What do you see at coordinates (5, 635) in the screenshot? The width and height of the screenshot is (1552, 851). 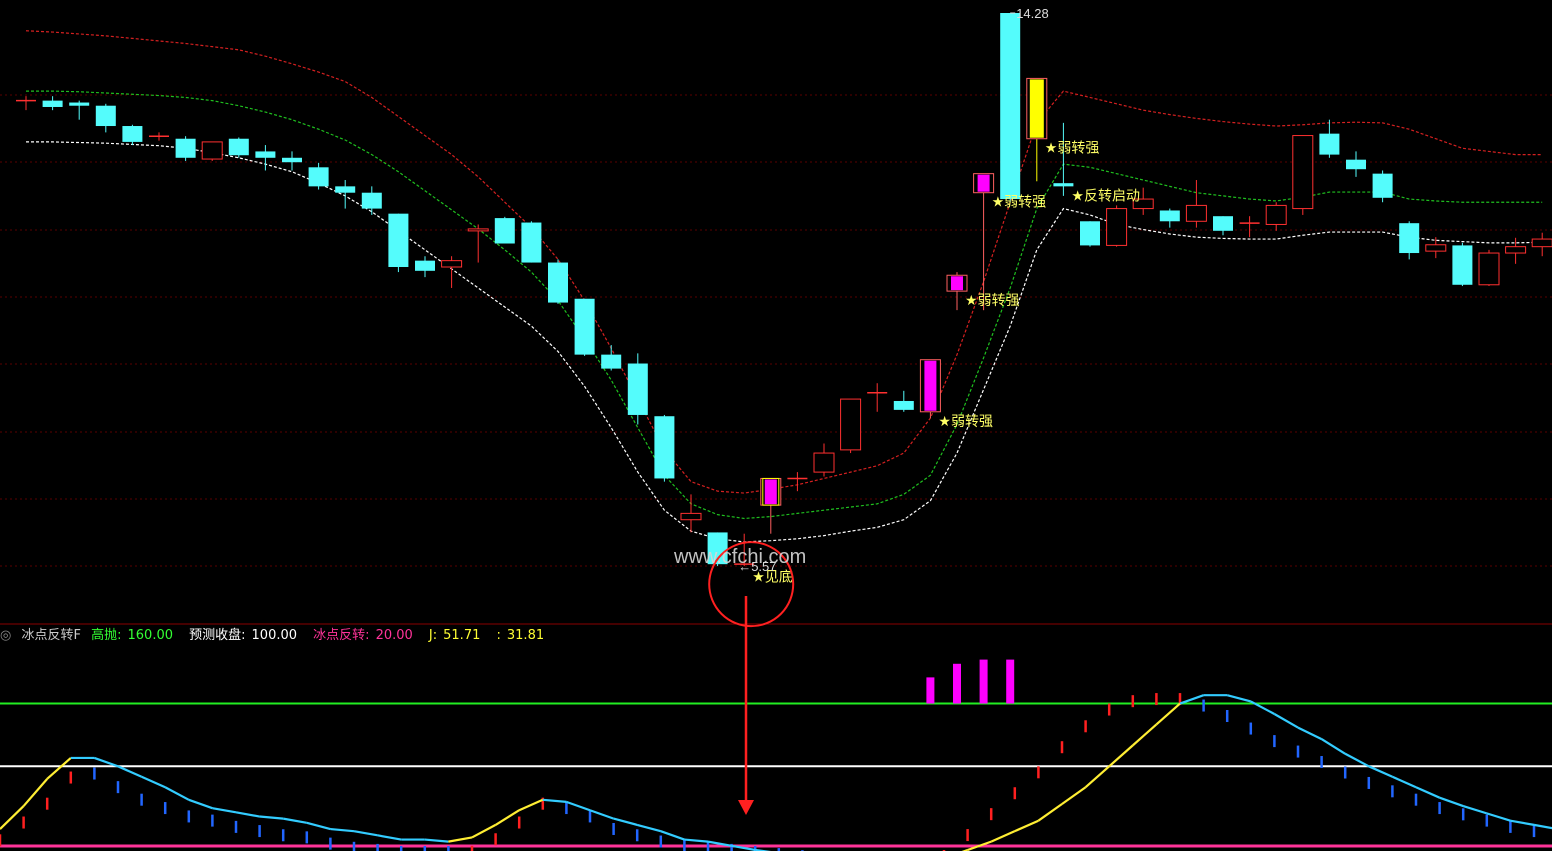 I see `settings-icon: ◎` at bounding box center [5, 635].